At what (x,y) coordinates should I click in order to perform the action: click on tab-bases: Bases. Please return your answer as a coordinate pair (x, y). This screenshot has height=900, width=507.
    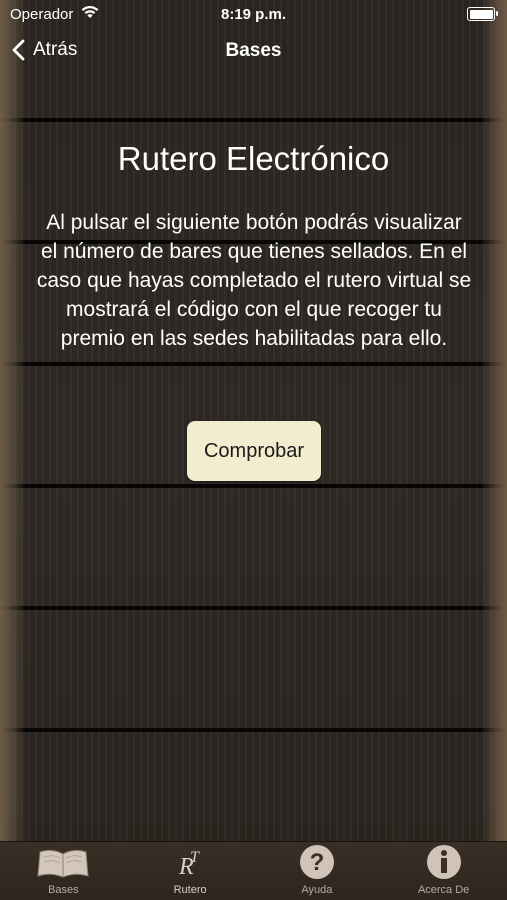
    Looking at the image, I should click on (63, 871).